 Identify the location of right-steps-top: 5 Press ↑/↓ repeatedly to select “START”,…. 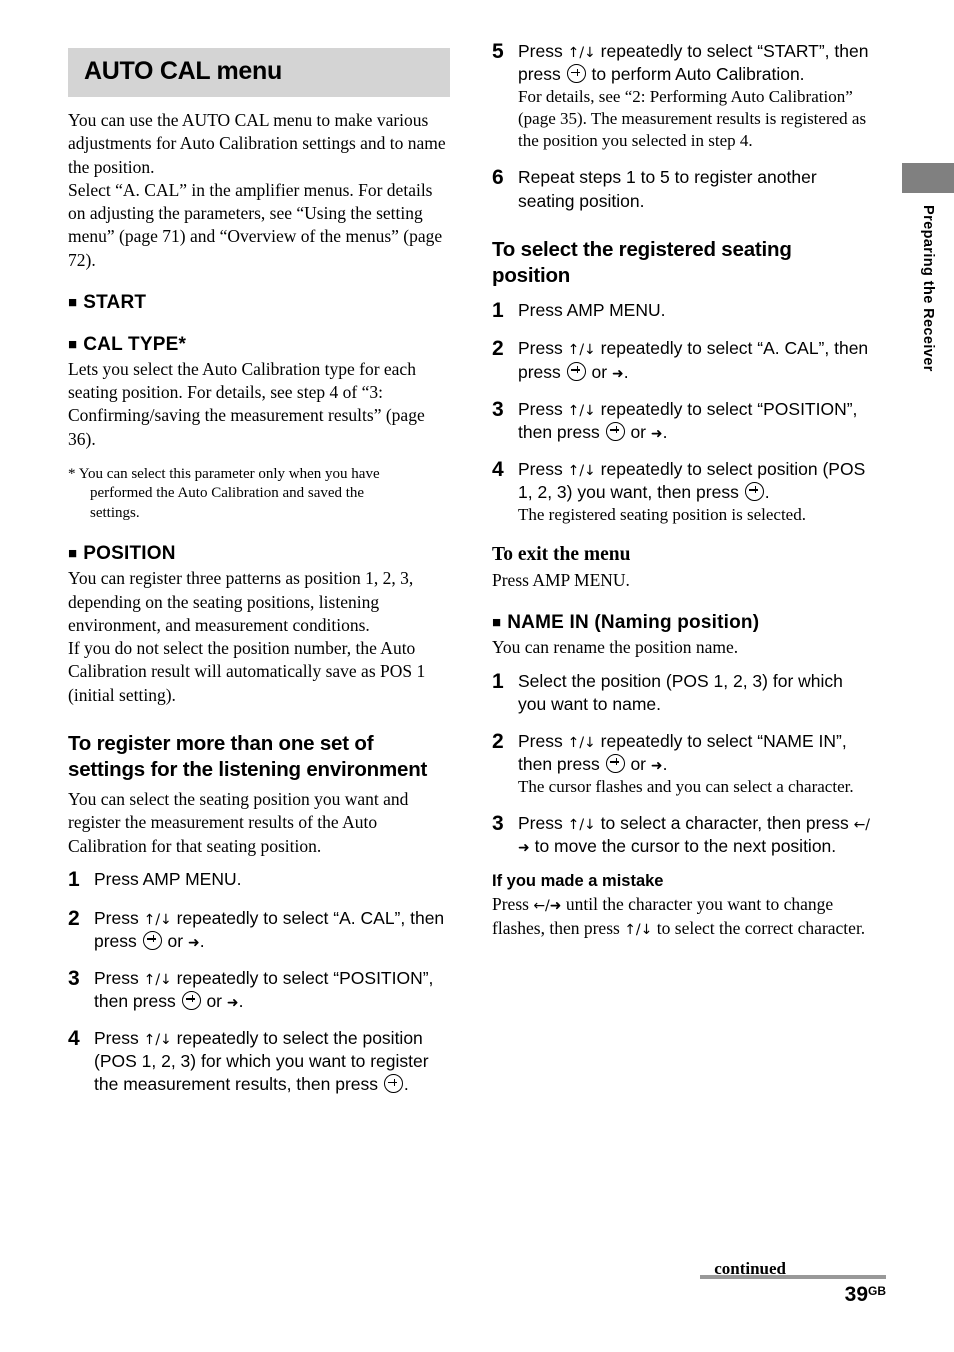
(682, 126).